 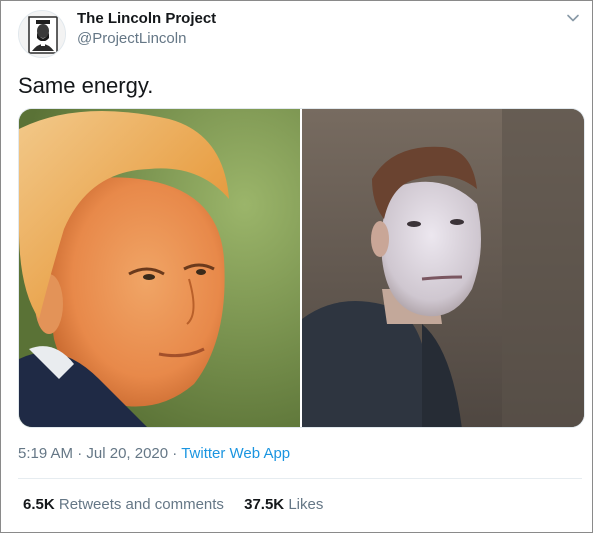 What do you see at coordinates (131, 38) in the screenshot?
I see `author-handle: @ProjectLincoln` at bounding box center [131, 38].